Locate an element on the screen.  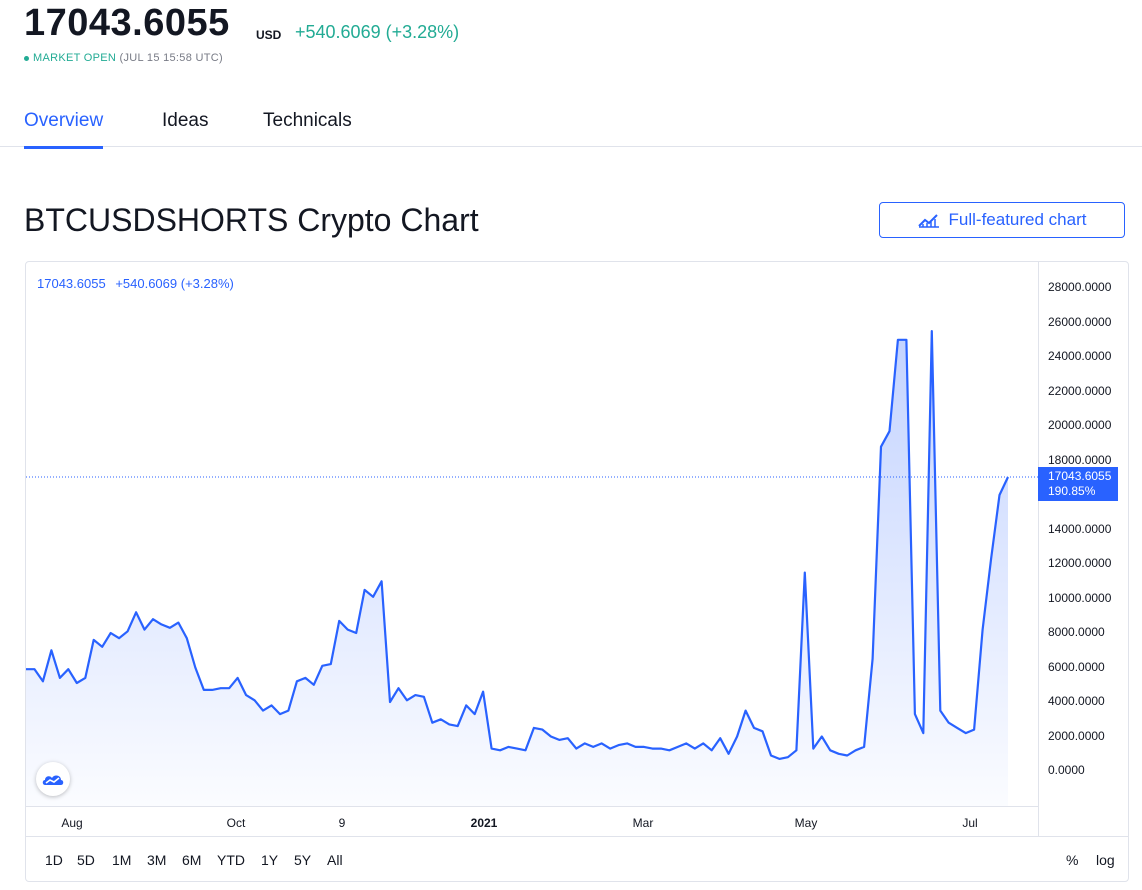
tab-technicals: Technicals is located at coordinates (307, 128).